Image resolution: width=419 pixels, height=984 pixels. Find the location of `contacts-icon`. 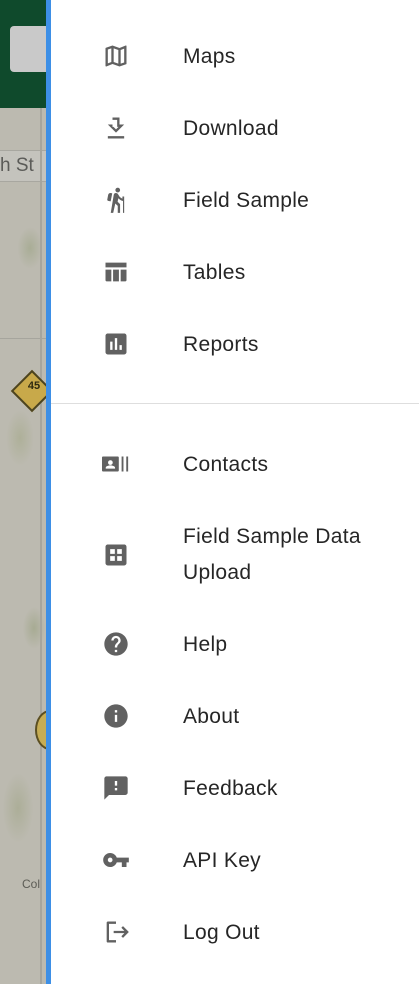

contacts-icon is located at coordinates (116, 464).